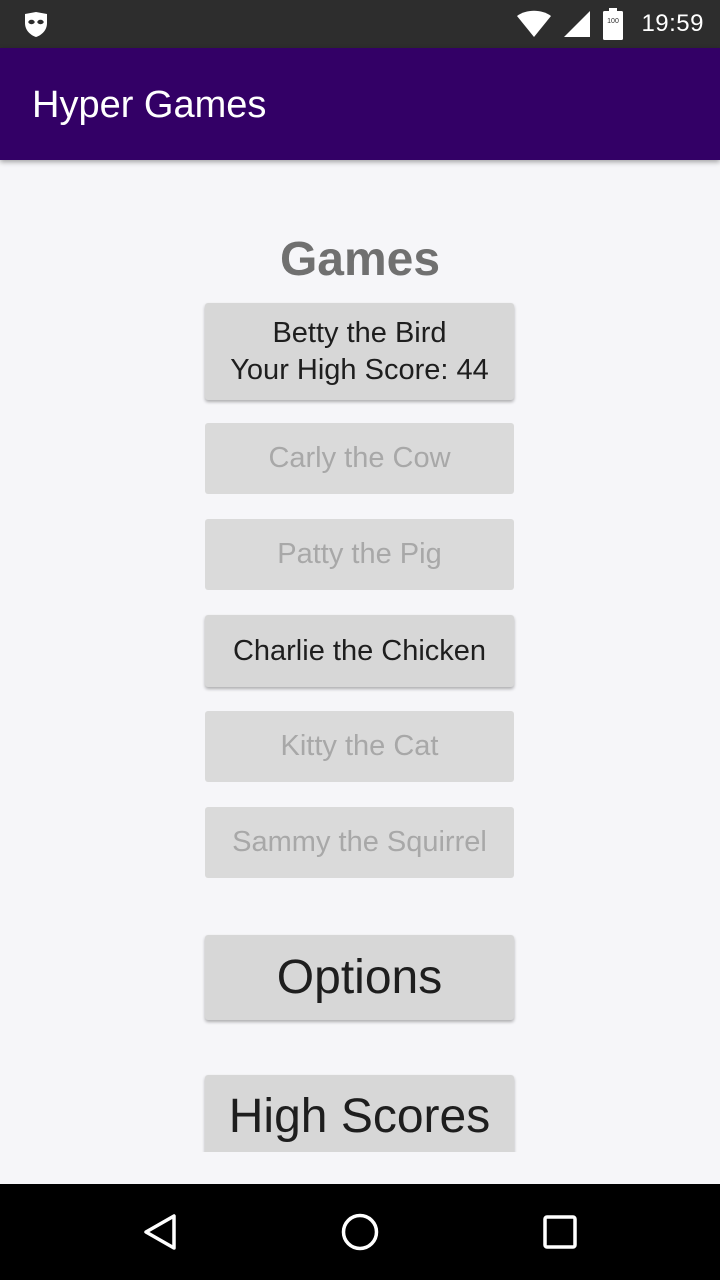 Image resolution: width=720 pixels, height=1280 pixels. I want to click on game-name: Kitty the Cat, so click(359, 746).